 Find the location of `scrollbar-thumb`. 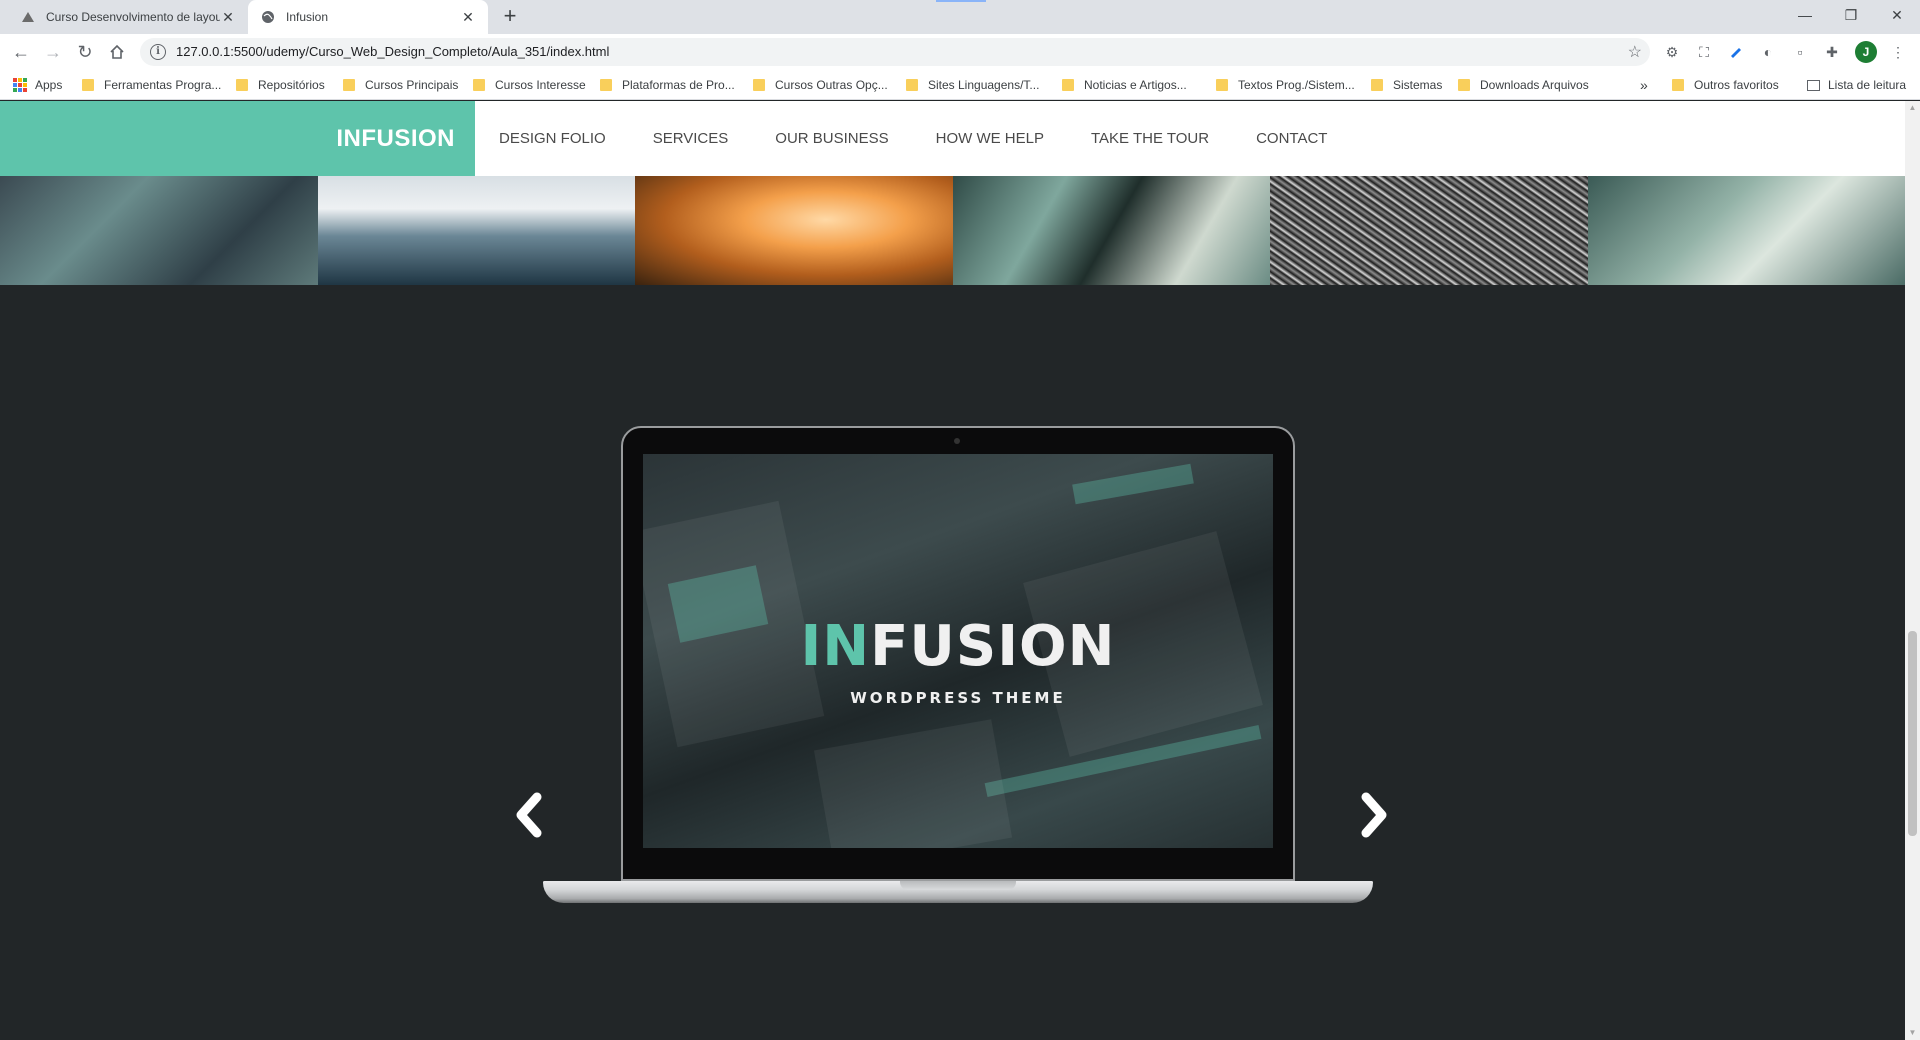

scrollbar-thumb is located at coordinates (1912, 733).